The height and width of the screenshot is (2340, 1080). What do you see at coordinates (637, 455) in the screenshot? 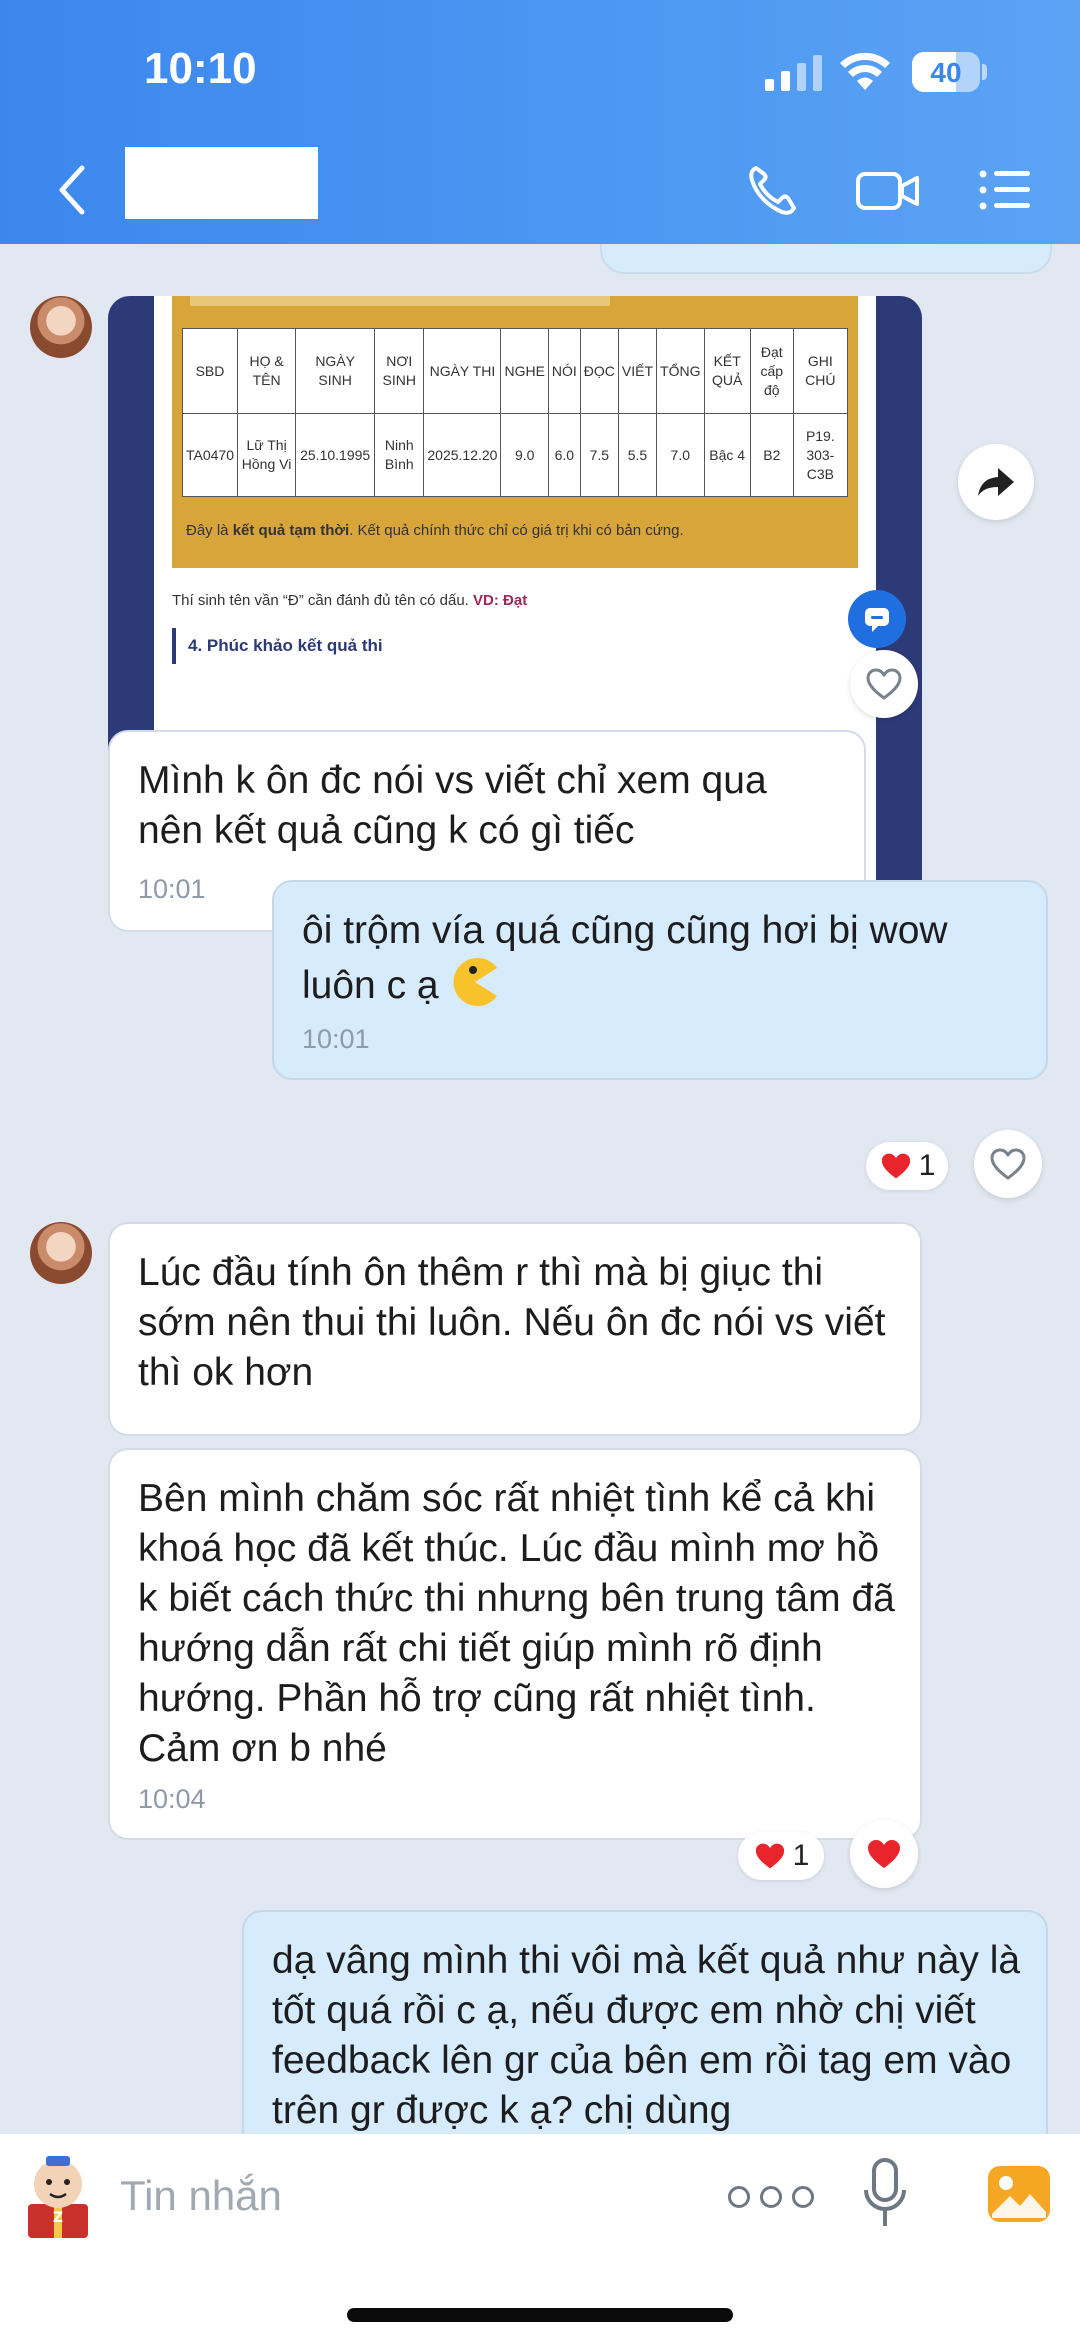
I see `table-cell: 5.5` at bounding box center [637, 455].